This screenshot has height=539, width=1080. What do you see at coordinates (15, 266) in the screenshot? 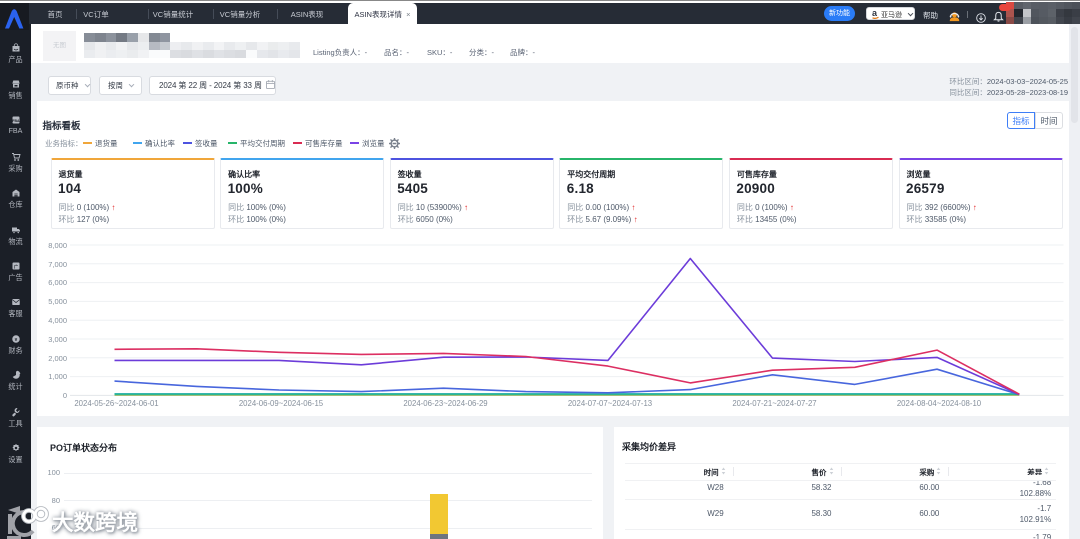
I see `svg-text: 广` at bounding box center [15, 266].